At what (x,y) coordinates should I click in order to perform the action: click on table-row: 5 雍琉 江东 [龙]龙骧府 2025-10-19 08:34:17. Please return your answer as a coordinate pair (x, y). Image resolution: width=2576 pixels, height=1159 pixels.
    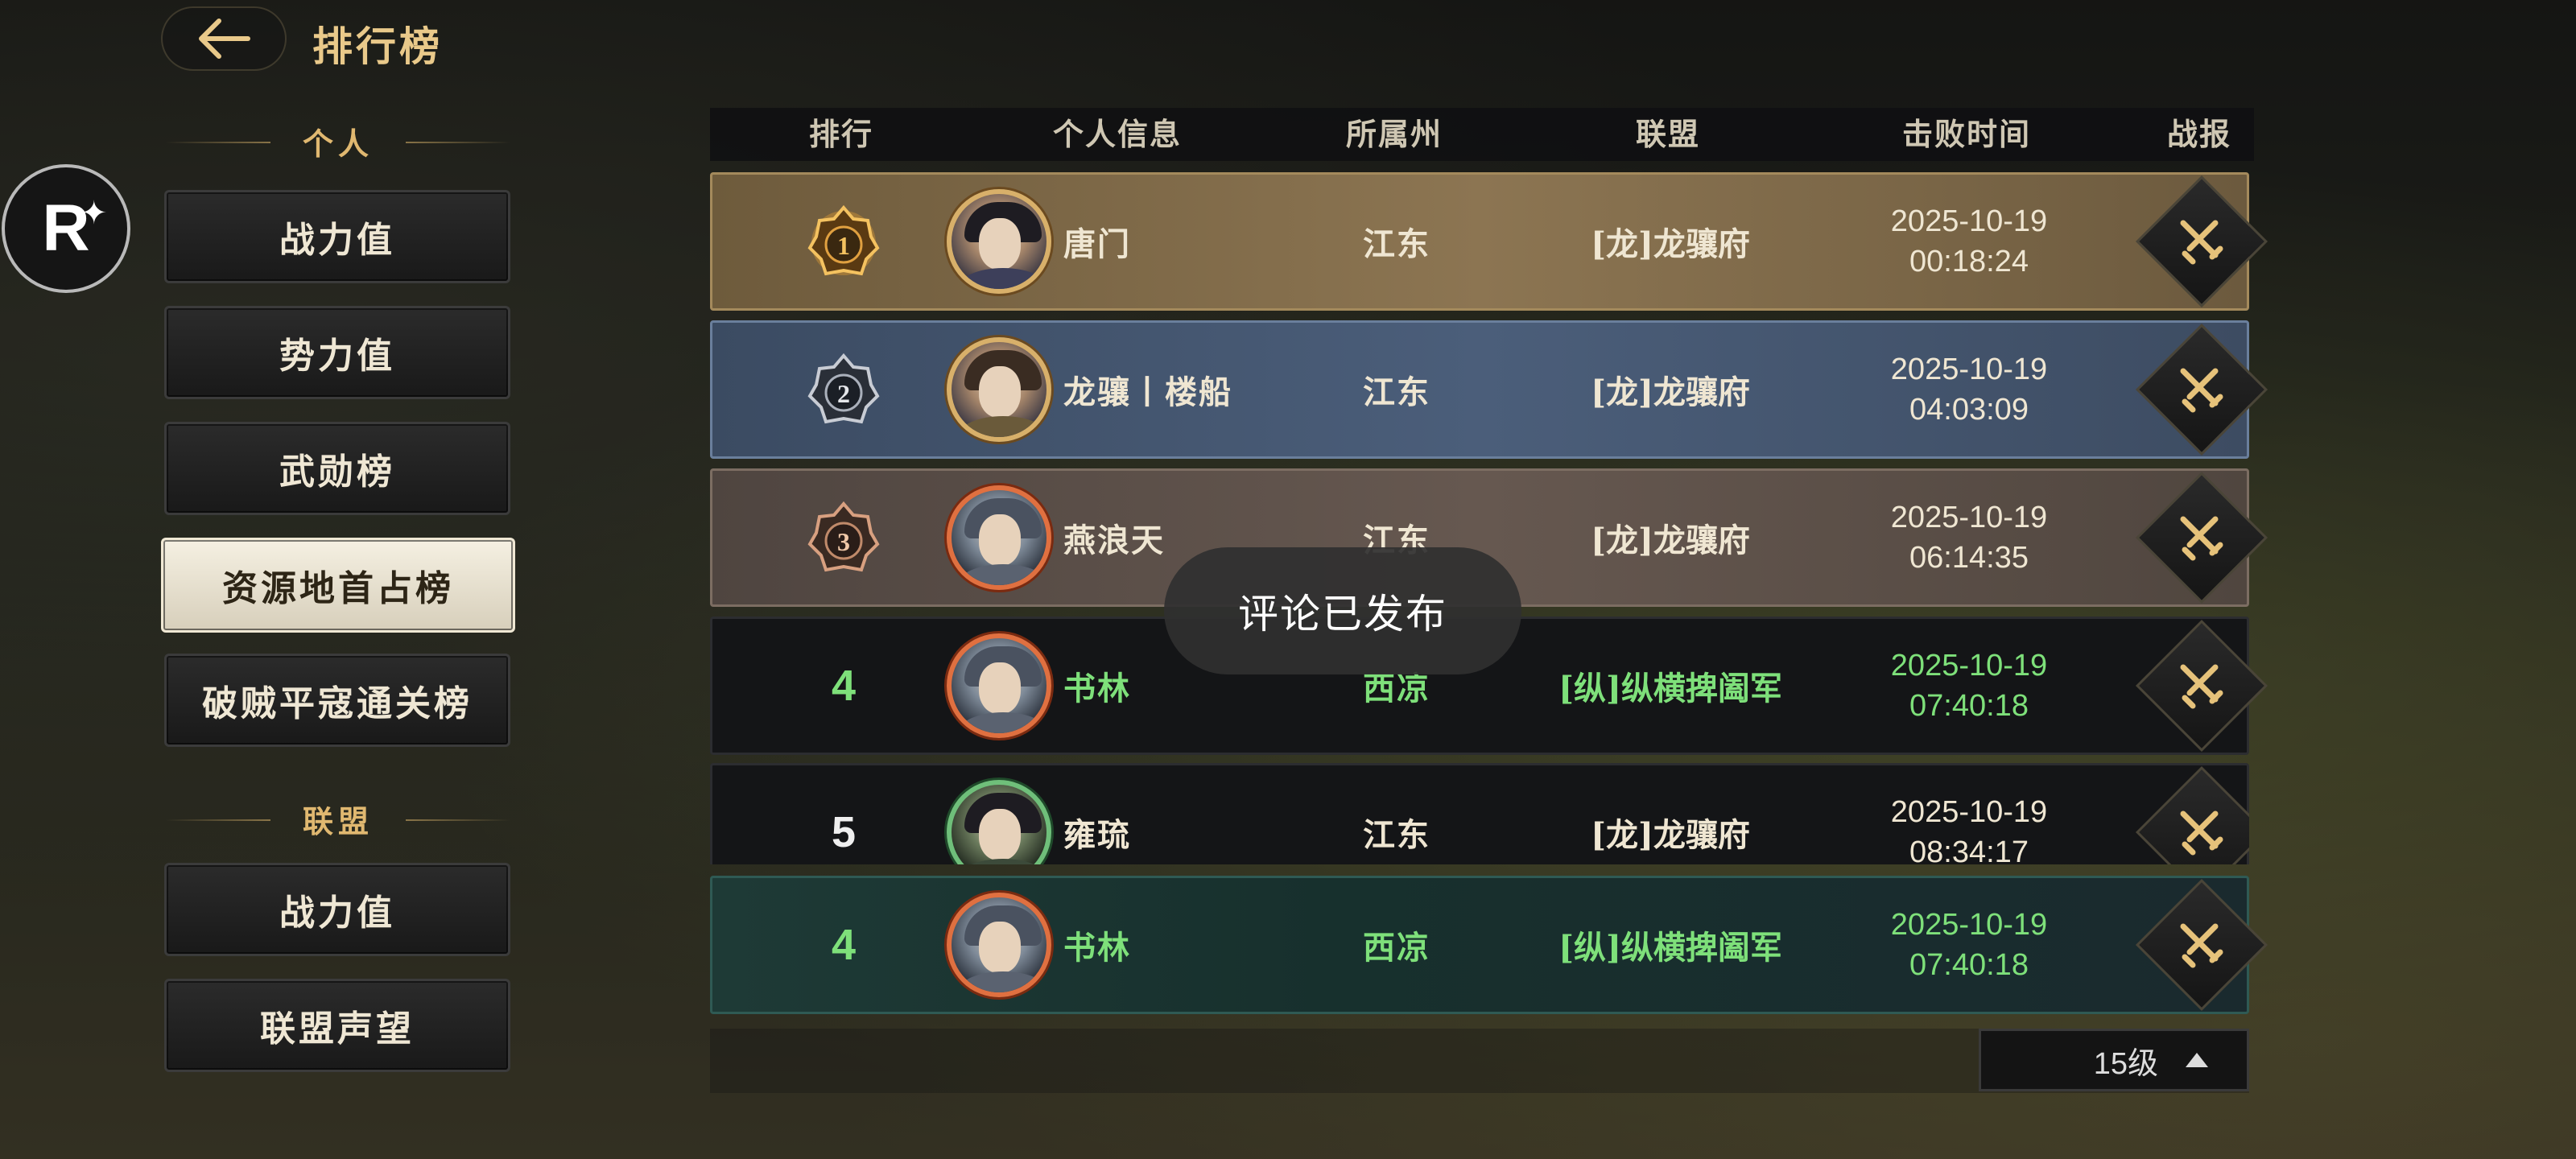
    Looking at the image, I should click on (1479, 813).